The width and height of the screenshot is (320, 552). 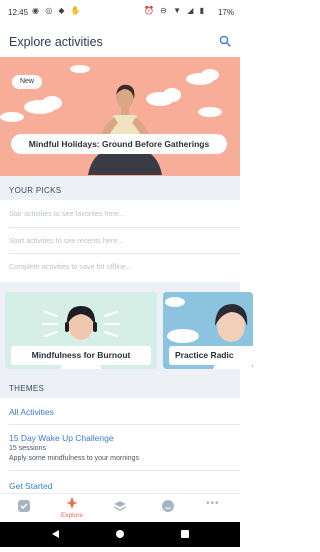 What do you see at coordinates (120, 388) in the screenshot?
I see `themes-header: THEMES` at bounding box center [120, 388].